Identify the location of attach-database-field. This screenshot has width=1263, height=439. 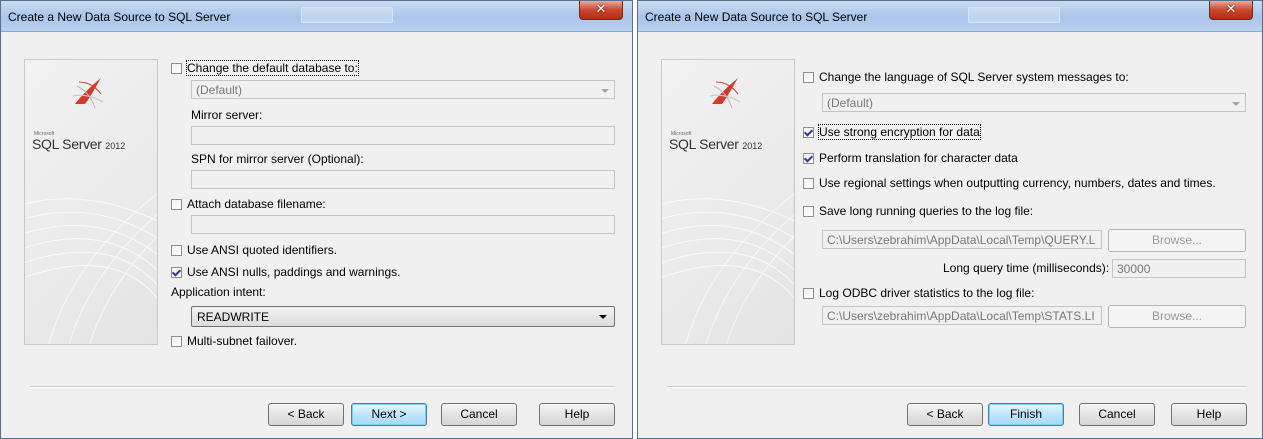
(403, 224).